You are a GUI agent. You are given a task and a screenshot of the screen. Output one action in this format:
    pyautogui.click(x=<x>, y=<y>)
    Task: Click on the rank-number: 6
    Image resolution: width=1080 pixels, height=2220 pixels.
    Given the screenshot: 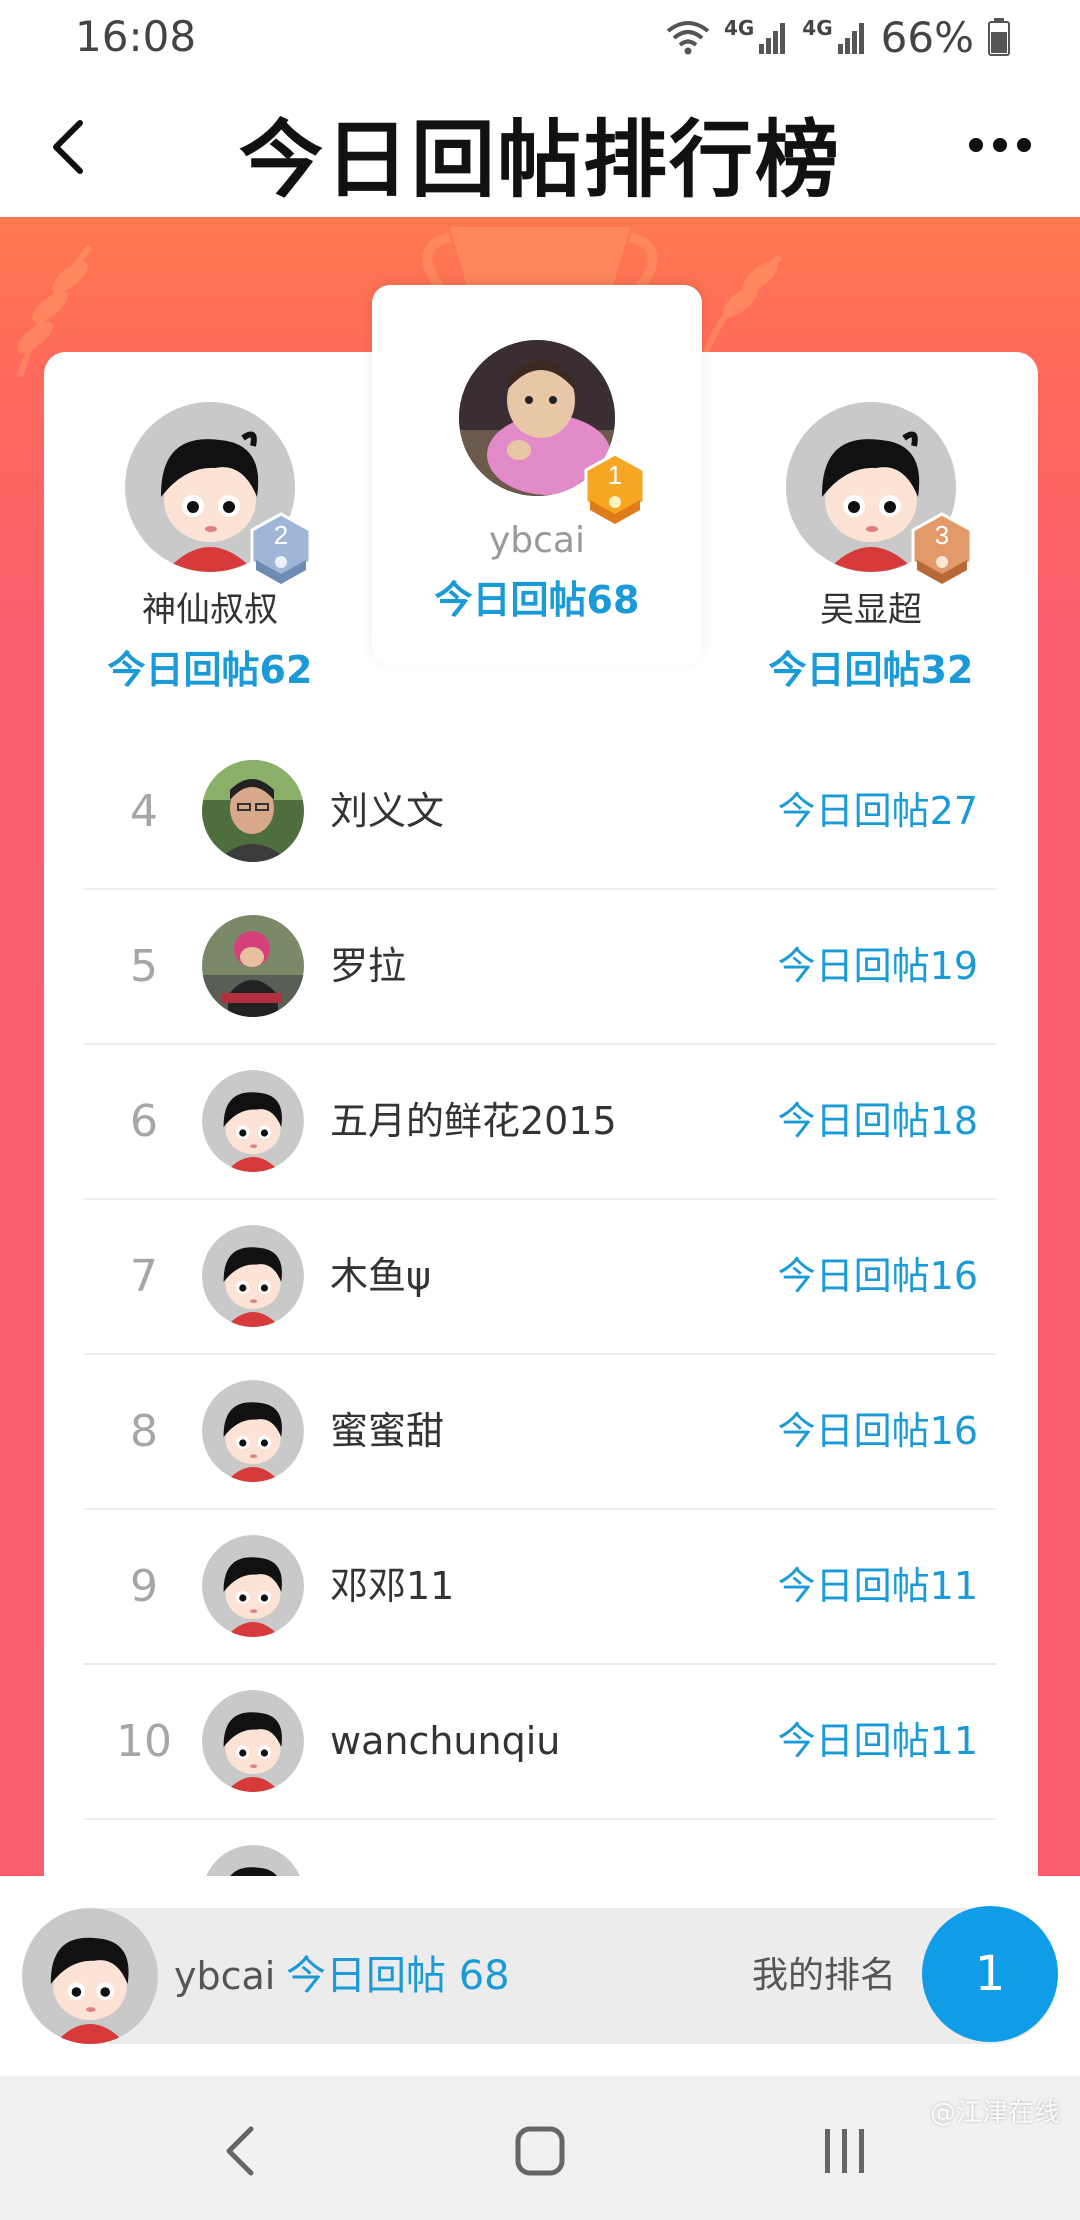 What is the action you would take?
    pyautogui.click(x=144, y=1121)
    